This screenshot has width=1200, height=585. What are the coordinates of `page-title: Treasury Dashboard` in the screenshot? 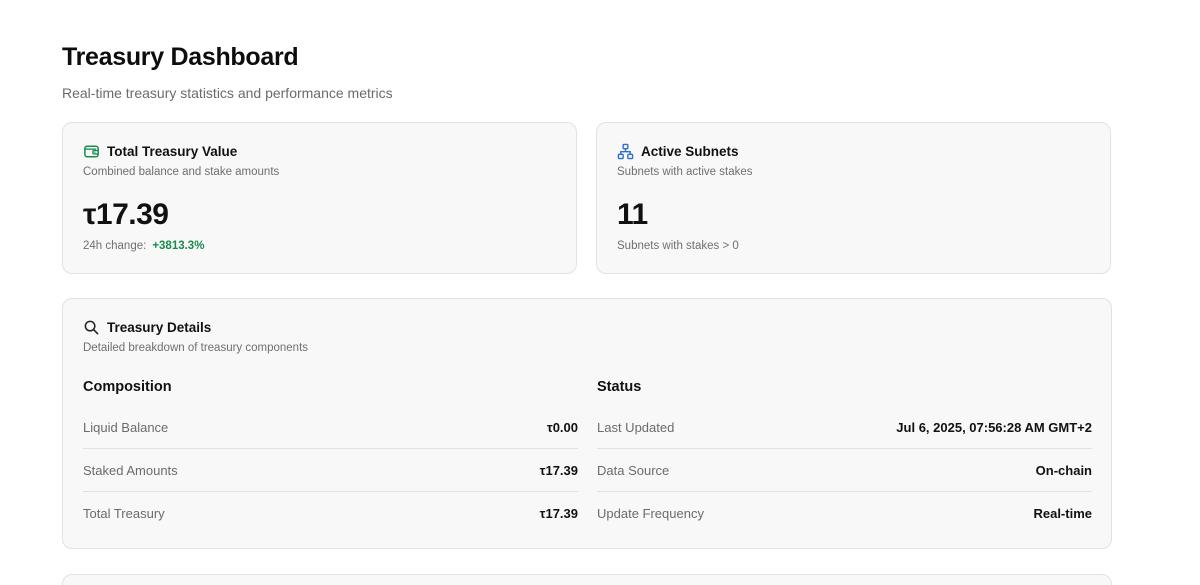 It's located at (180, 57).